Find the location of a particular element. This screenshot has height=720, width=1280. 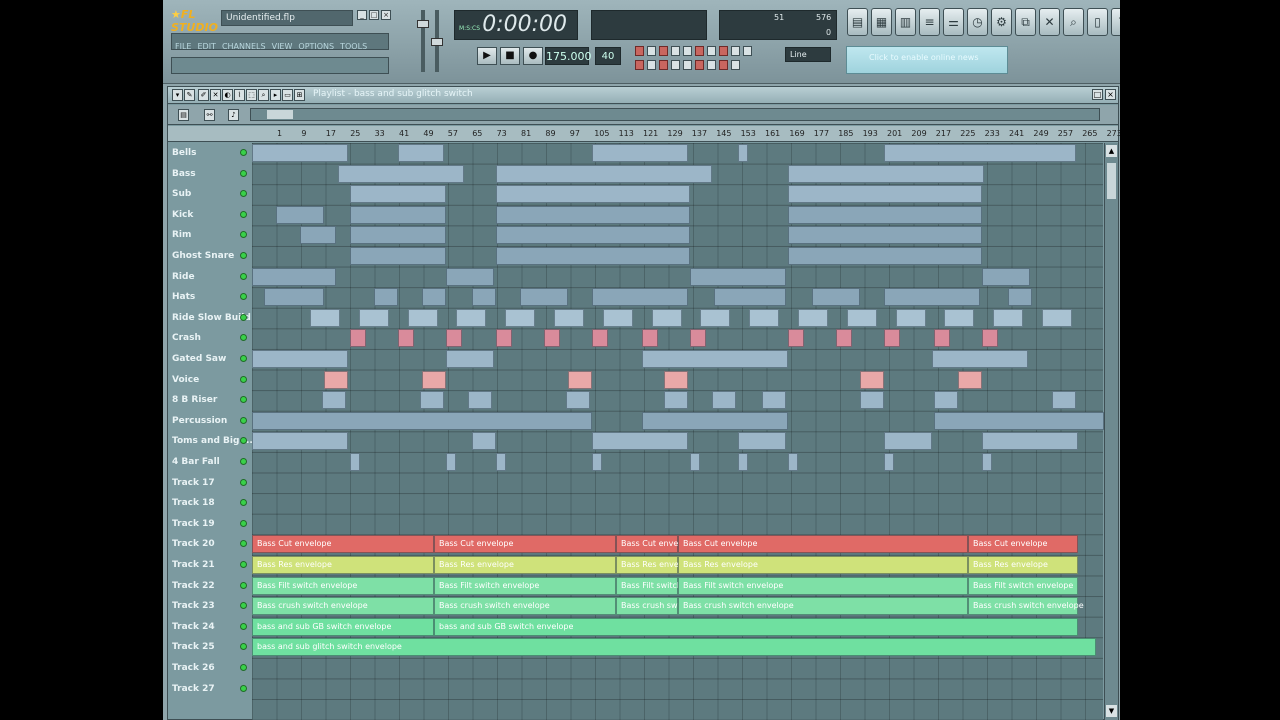

menu-file: FILE is located at coordinates (183, 45).